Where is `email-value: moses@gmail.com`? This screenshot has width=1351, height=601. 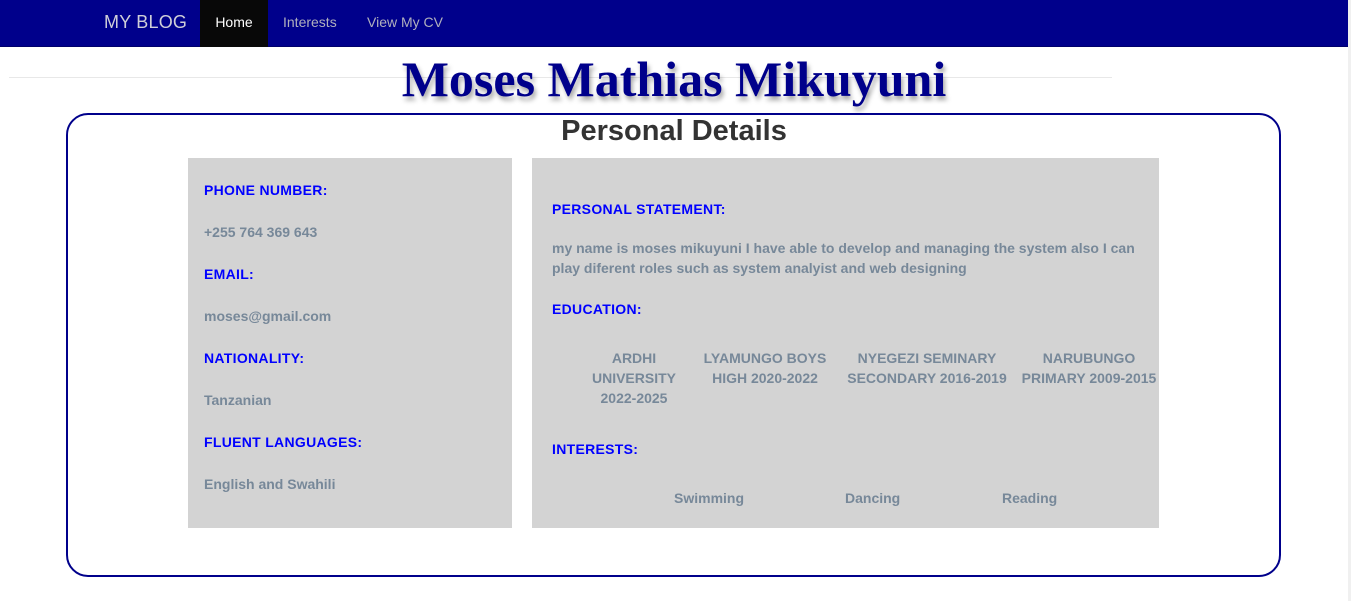 email-value: moses@gmail.com is located at coordinates (268, 316).